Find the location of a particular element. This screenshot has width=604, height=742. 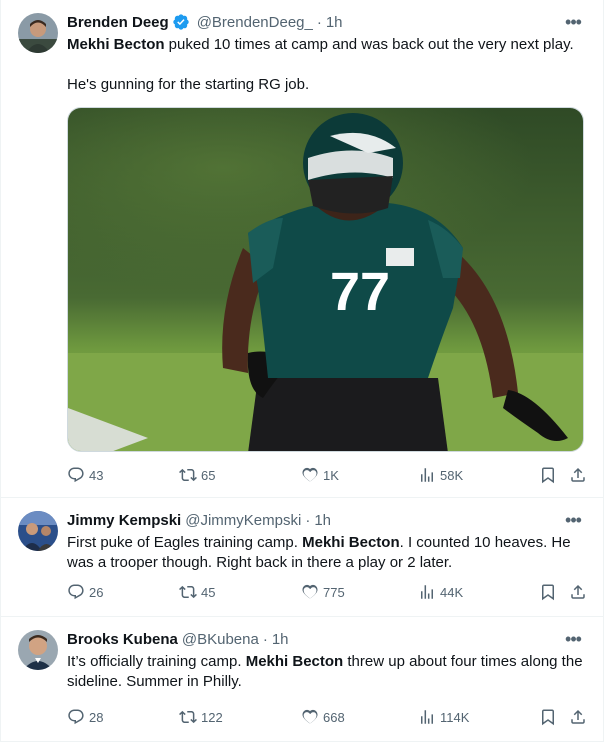

tweet-header: Jimmy Kempski @JimmyKempski · 1h is located at coordinates (327, 520).